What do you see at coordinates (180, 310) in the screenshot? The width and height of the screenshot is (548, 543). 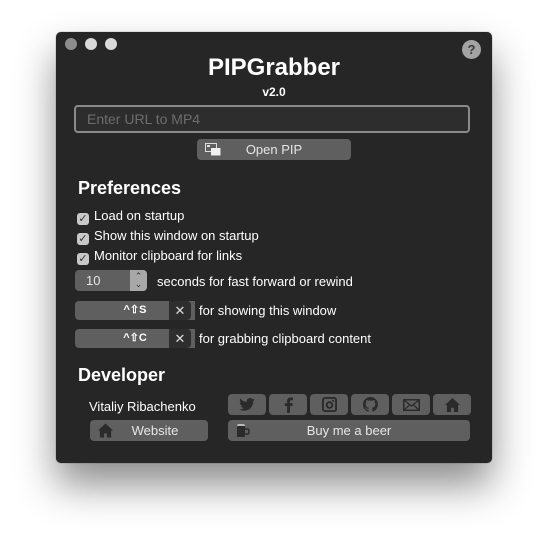 I see `clear-shortcut-show-window-button: ✕` at bounding box center [180, 310].